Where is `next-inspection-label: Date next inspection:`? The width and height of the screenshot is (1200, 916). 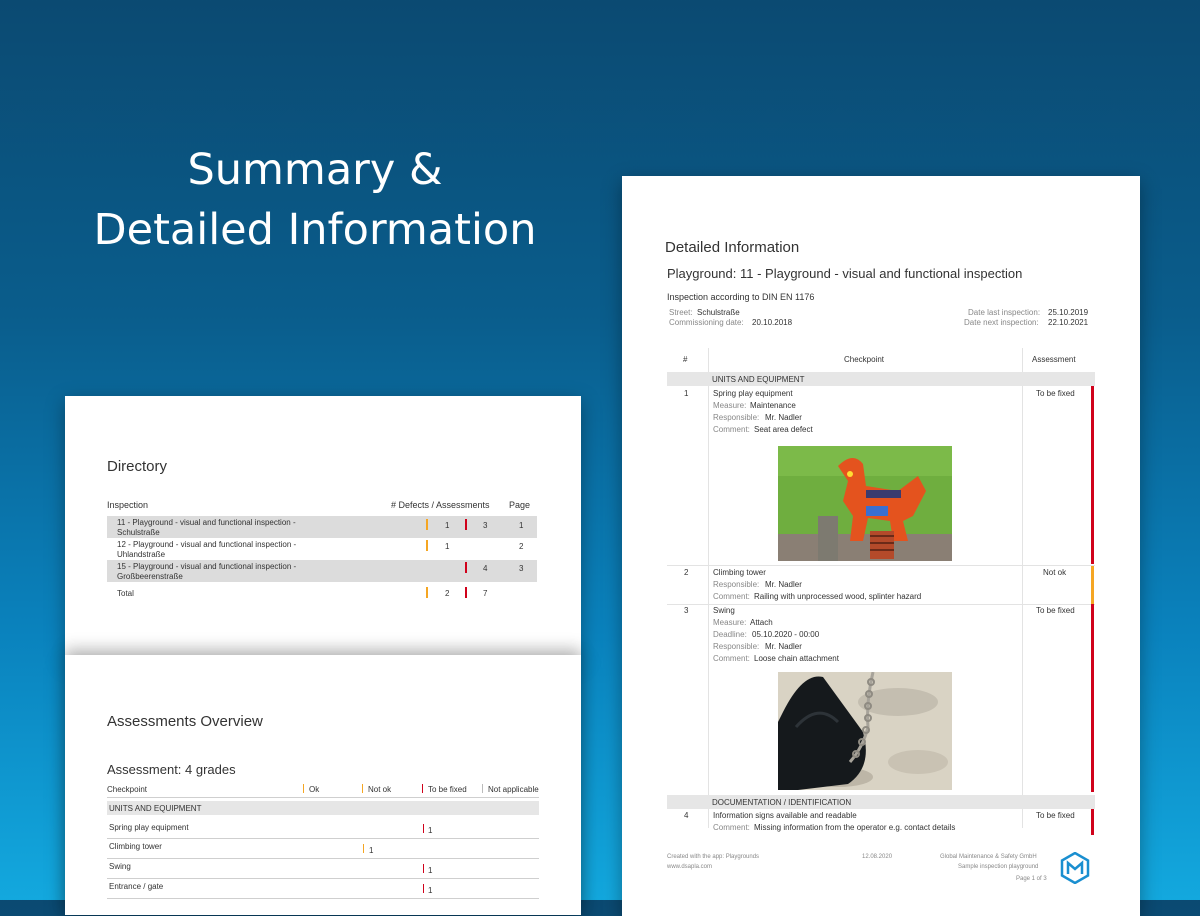 next-inspection-label: Date next inspection: is located at coordinates (1001, 322).